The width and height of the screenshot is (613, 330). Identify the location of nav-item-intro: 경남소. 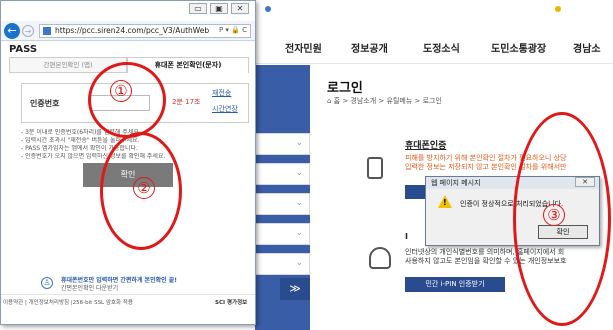
(587, 47).